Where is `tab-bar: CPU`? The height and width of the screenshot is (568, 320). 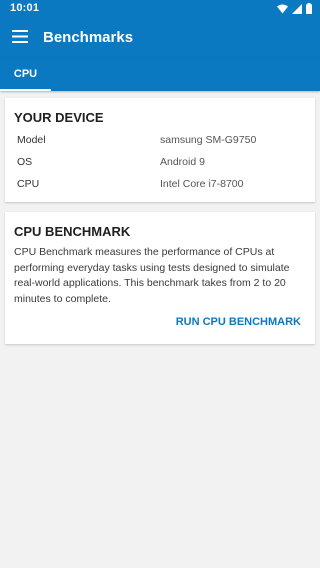 tab-bar: CPU is located at coordinates (160, 74).